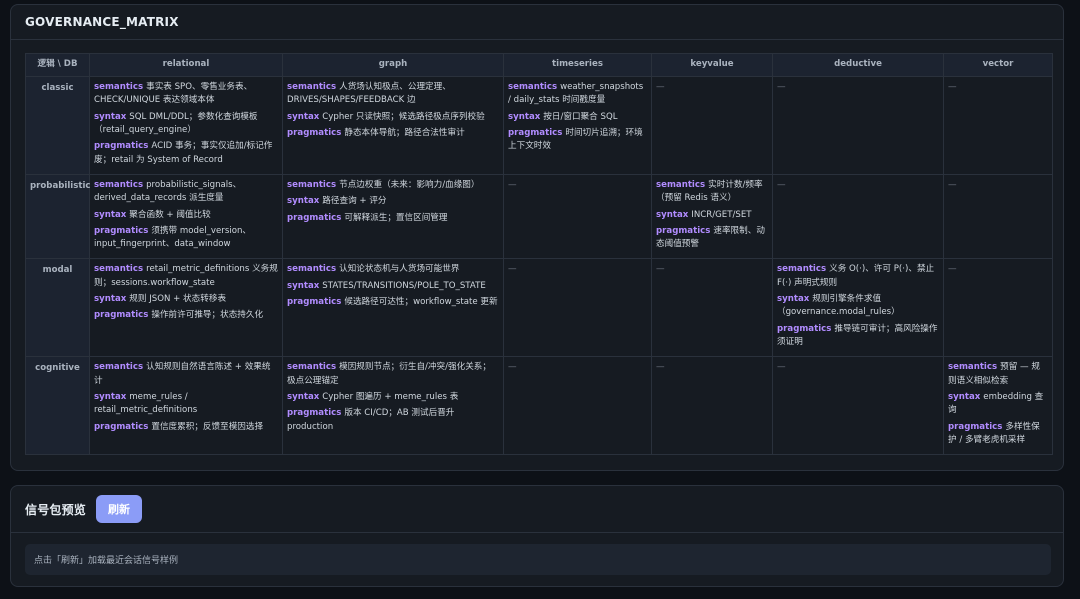  Describe the element at coordinates (404, 285) in the screenshot. I see `entry-text: STATES/TRANSITIONS/POLE_TO_STATE` at that location.